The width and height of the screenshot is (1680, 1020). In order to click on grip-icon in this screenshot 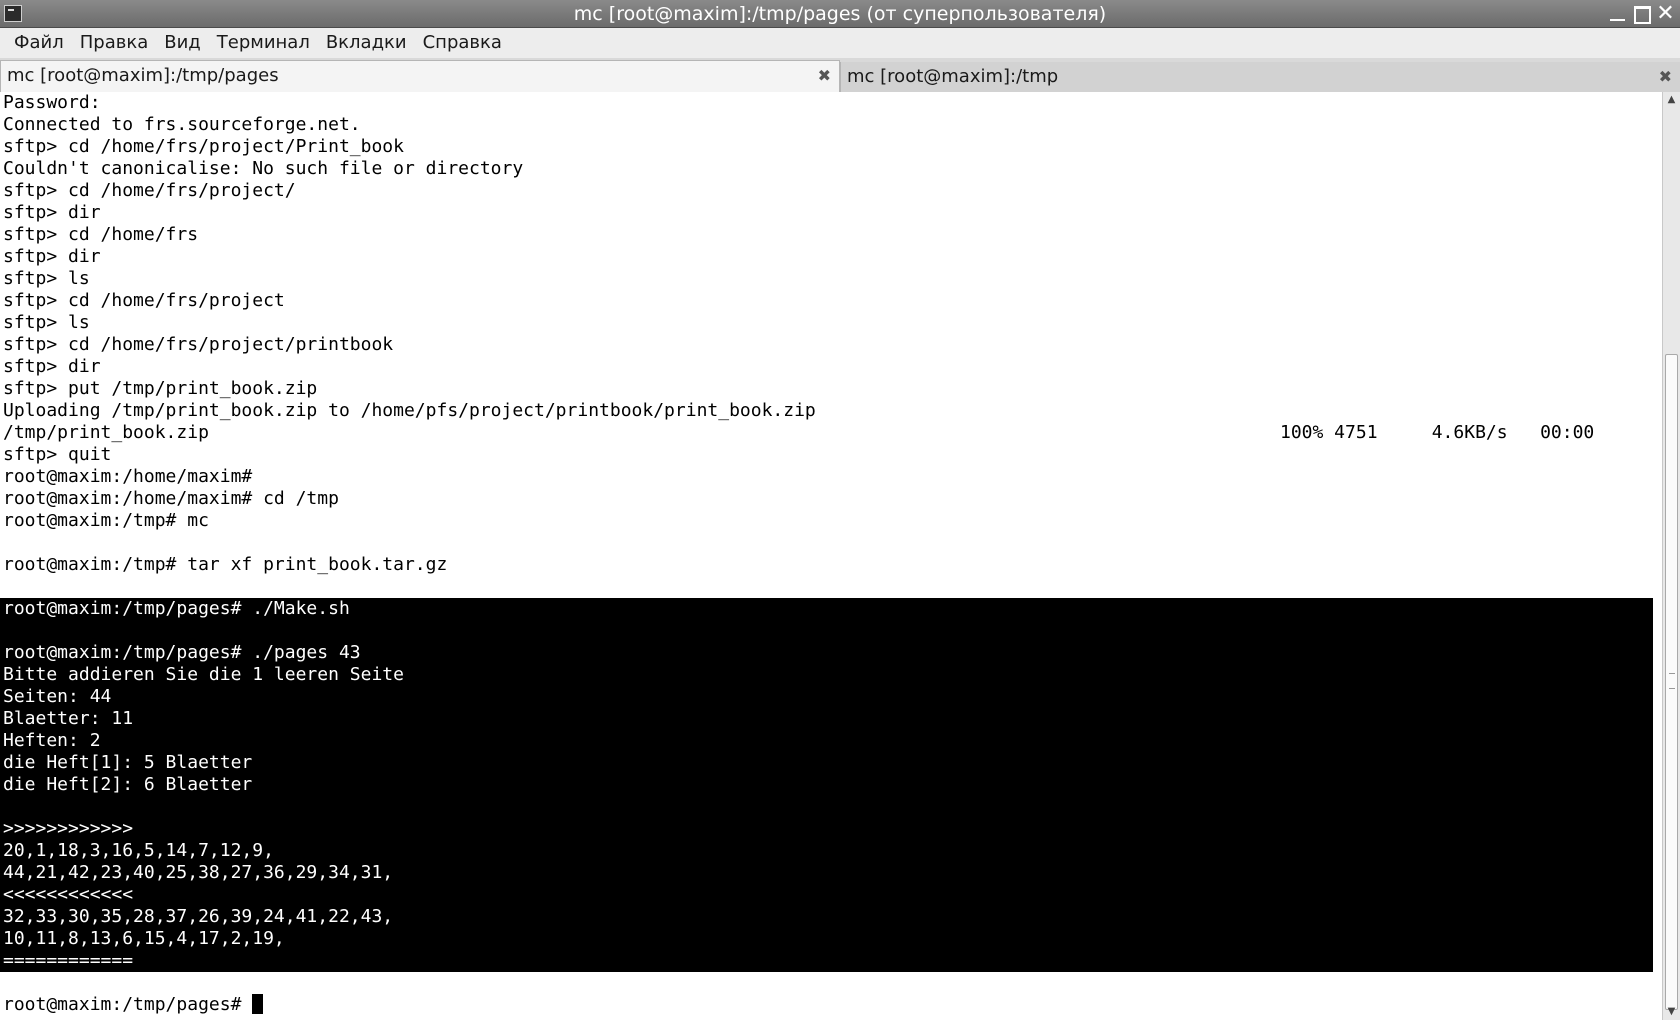, I will do `click(1672, 681)`.